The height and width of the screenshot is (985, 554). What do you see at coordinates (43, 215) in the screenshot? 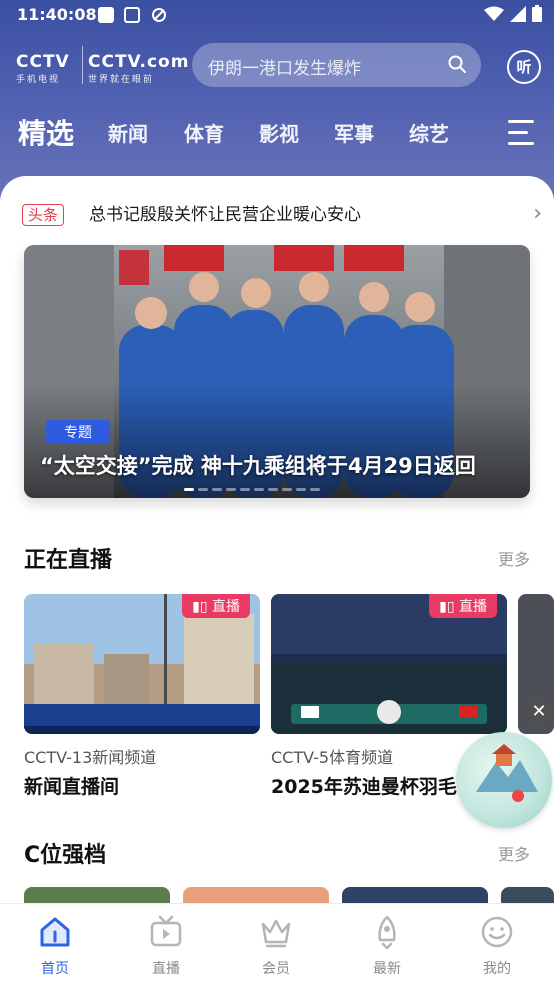
I see `headline-tag: 头条` at bounding box center [43, 215].